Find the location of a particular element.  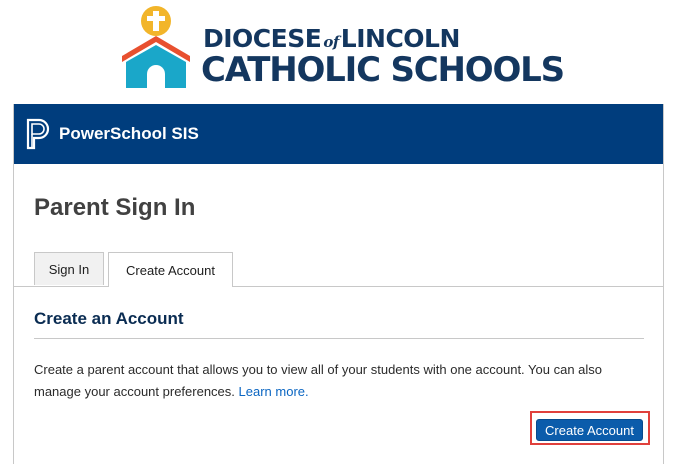

learn-more-link: Learn more. is located at coordinates (274, 391).